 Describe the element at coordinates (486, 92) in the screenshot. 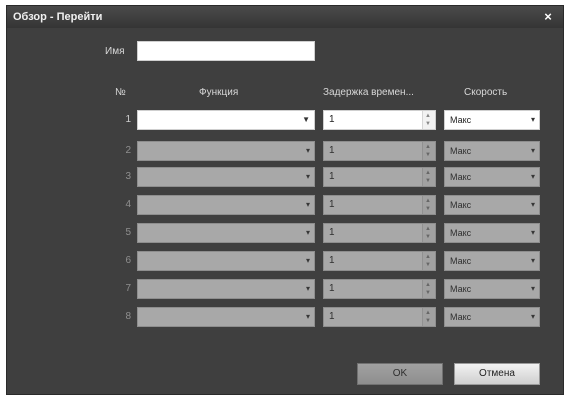

I see `header-speed: Скорость` at that location.